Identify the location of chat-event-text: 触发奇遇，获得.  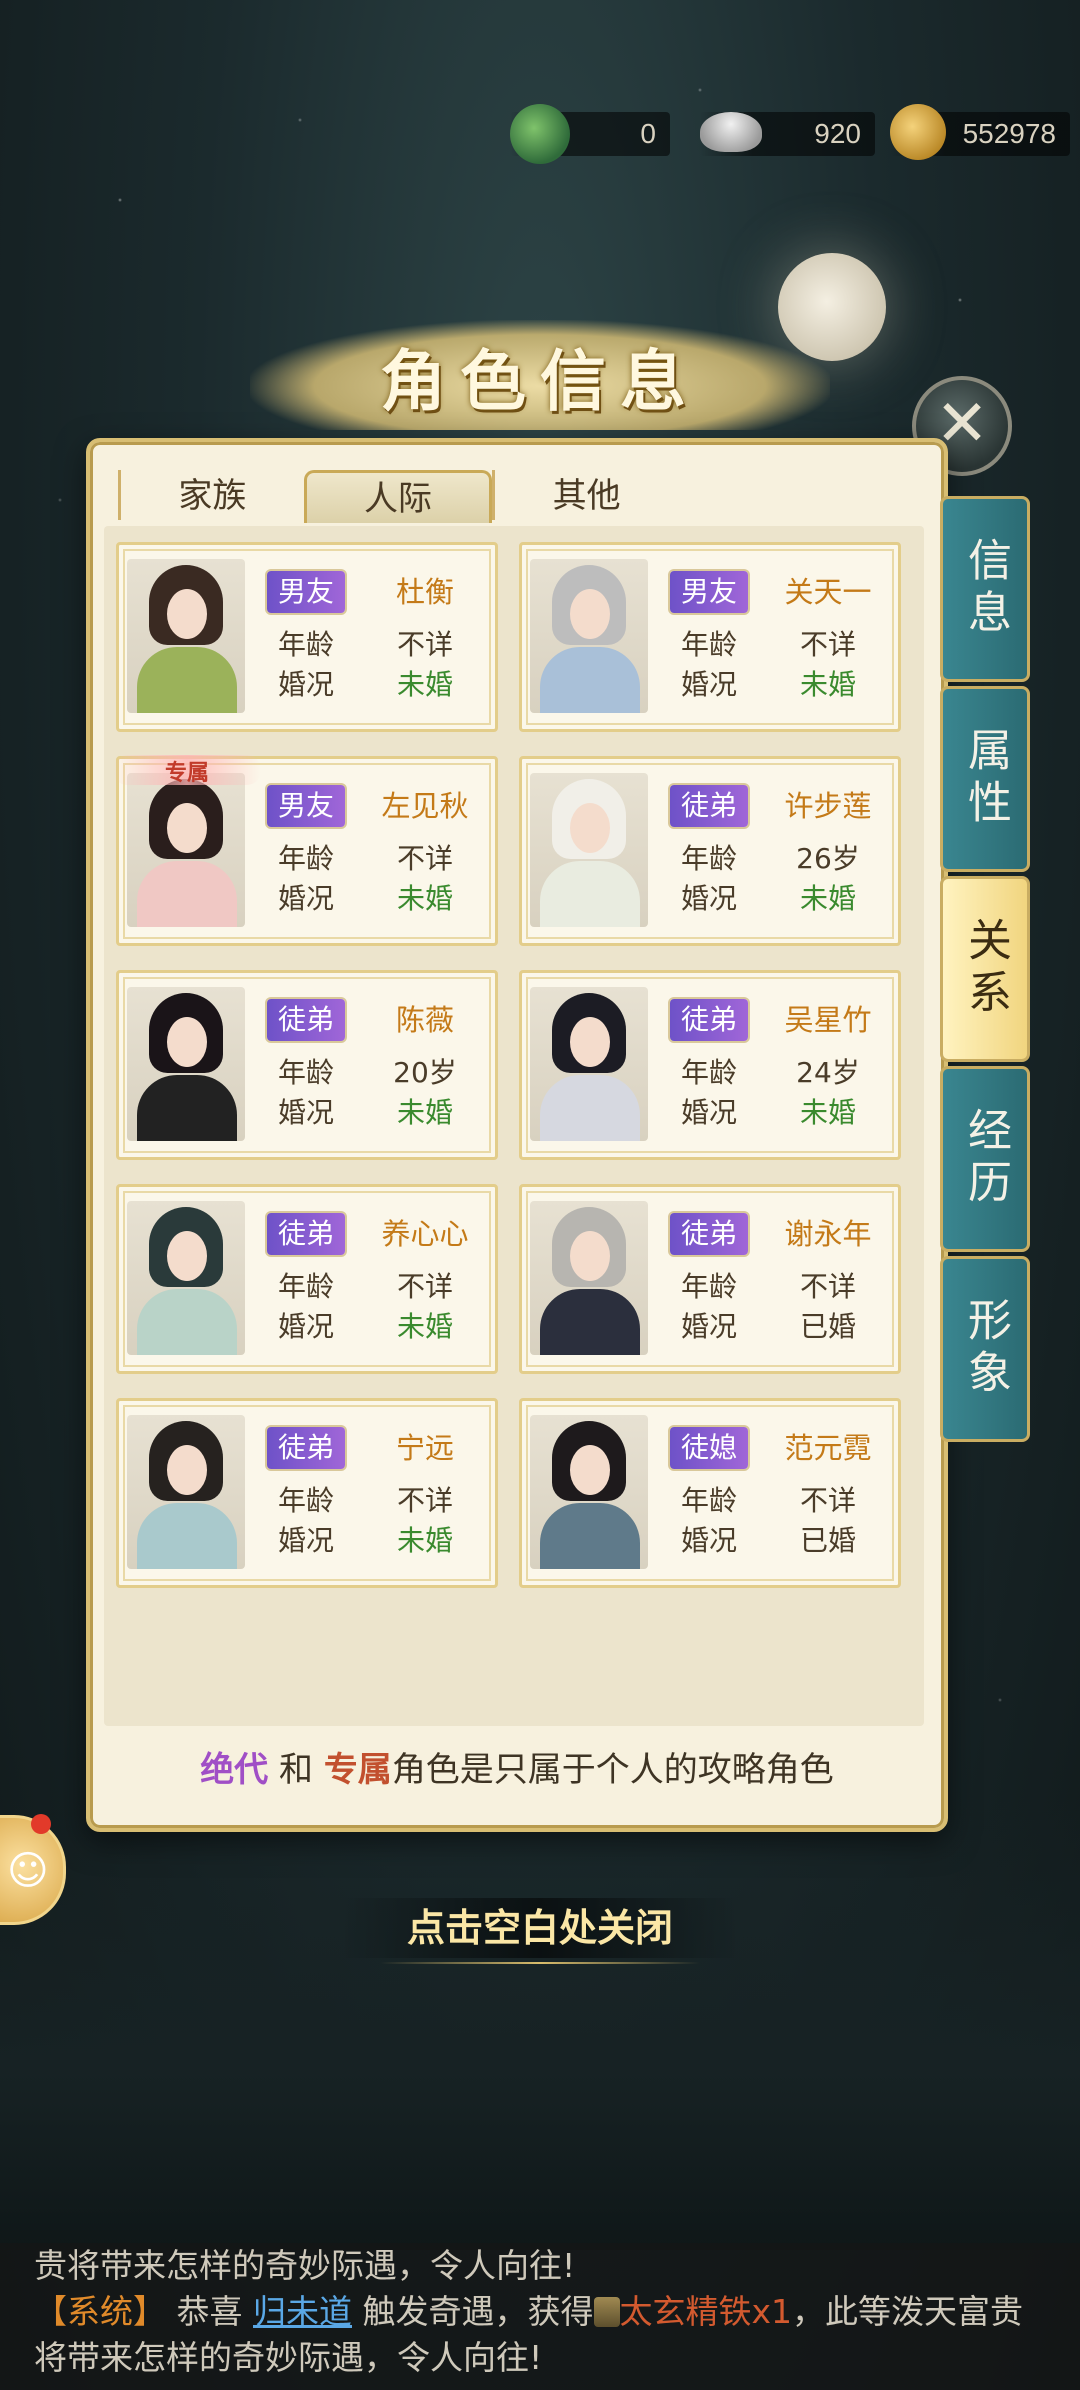
(478, 2311).